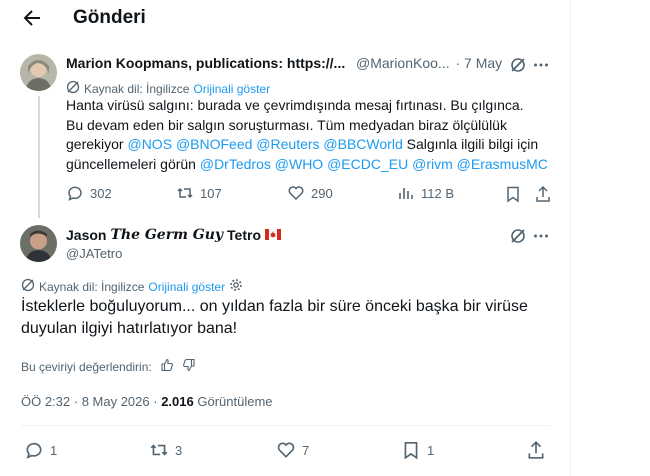  What do you see at coordinates (174, 235) in the screenshot?
I see `author-name: Jason The Germ Guy Tetro` at bounding box center [174, 235].